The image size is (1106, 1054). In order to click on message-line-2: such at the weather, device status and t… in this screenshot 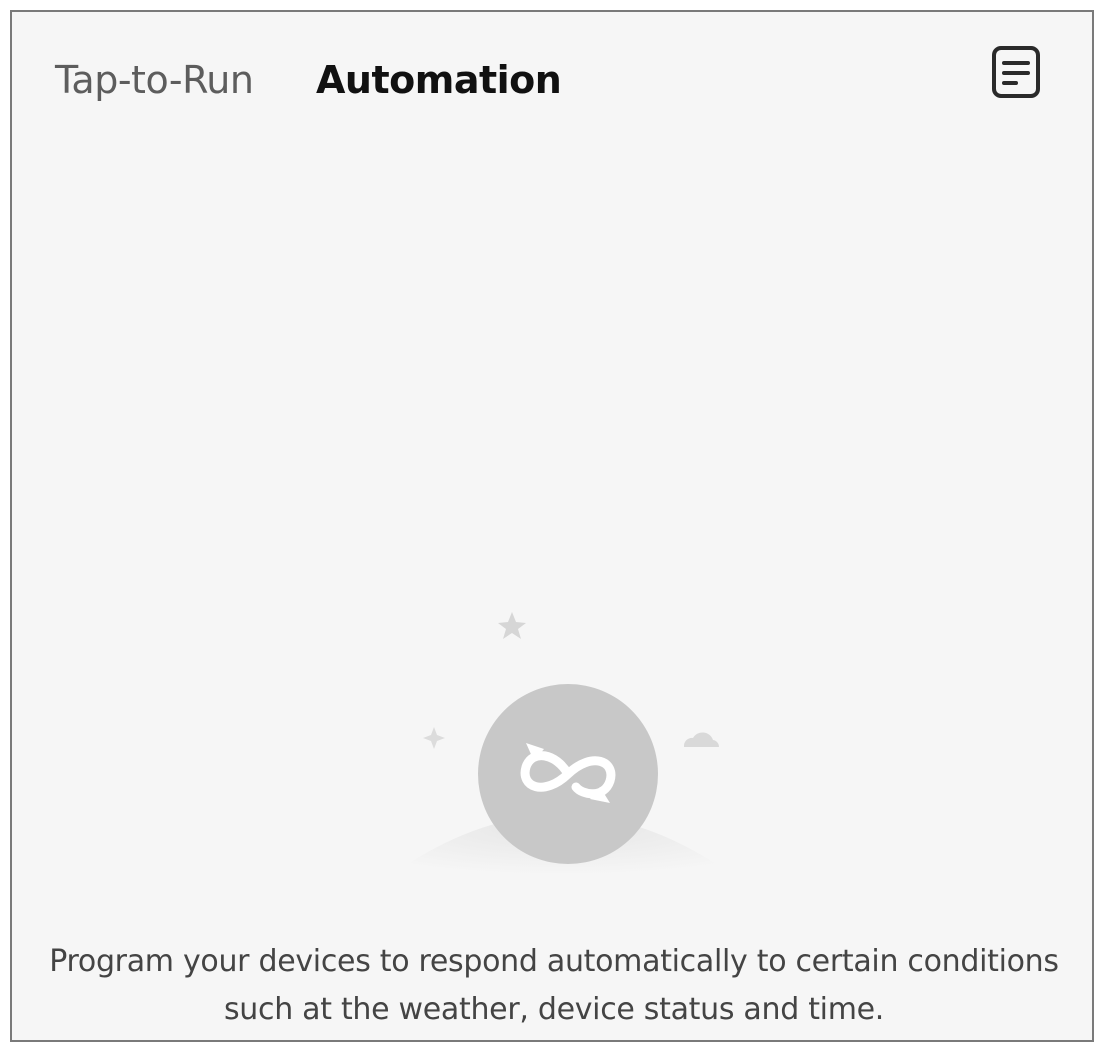, I will do `click(554, 1009)`.